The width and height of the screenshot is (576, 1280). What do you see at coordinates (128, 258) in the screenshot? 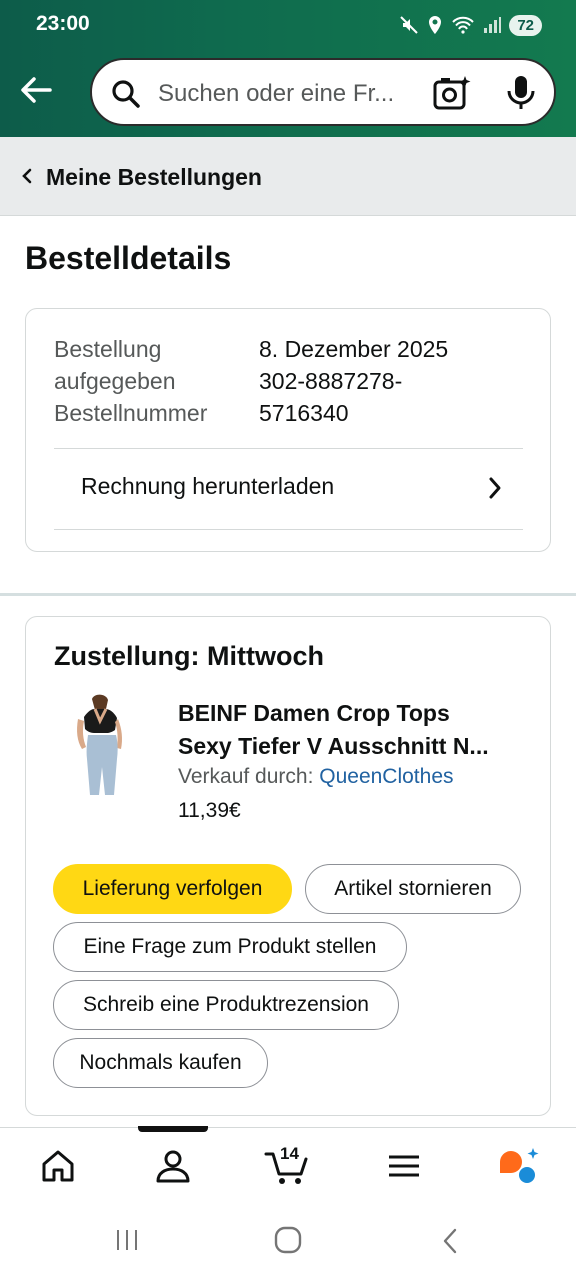
I see `page-title: Bestelldetails` at bounding box center [128, 258].